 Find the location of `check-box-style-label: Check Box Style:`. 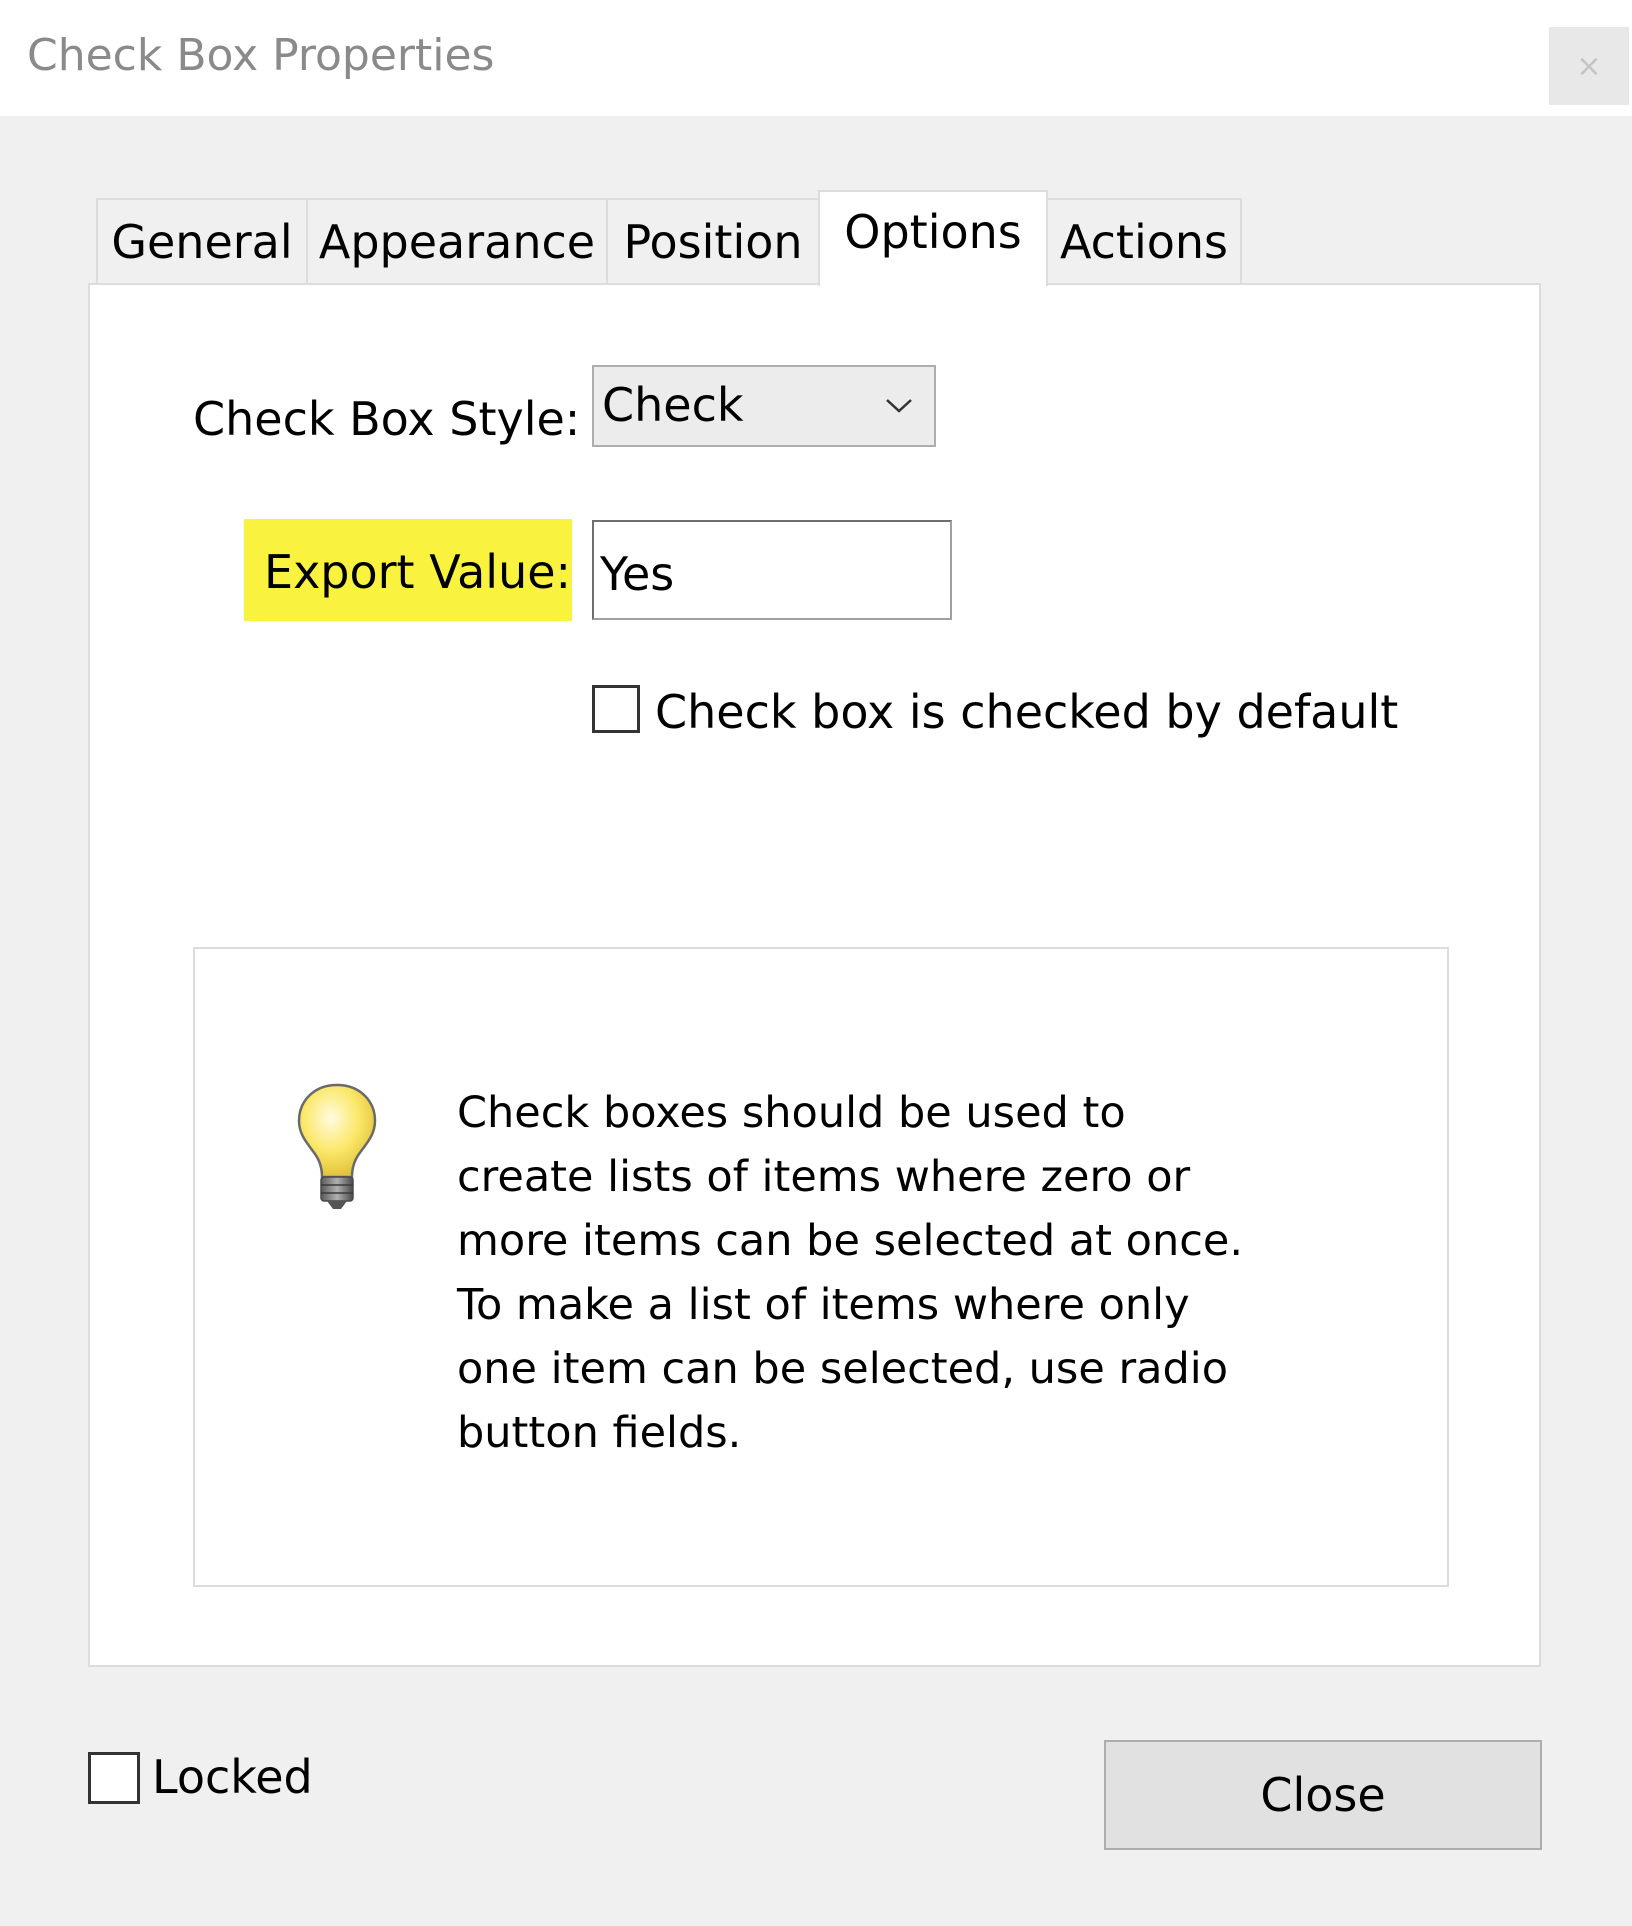

check-box-style-label: Check Box Style: is located at coordinates (387, 419).